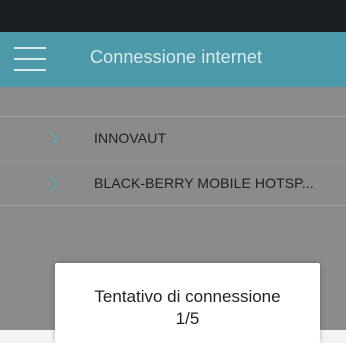  I want to click on hamburger-menu-icon, so click(31, 59).